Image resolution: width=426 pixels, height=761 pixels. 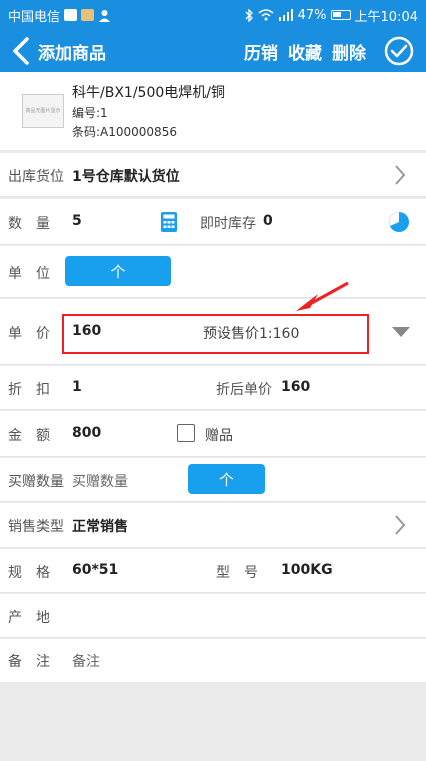 I want to click on remark-input: 备注, so click(x=86, y=661).